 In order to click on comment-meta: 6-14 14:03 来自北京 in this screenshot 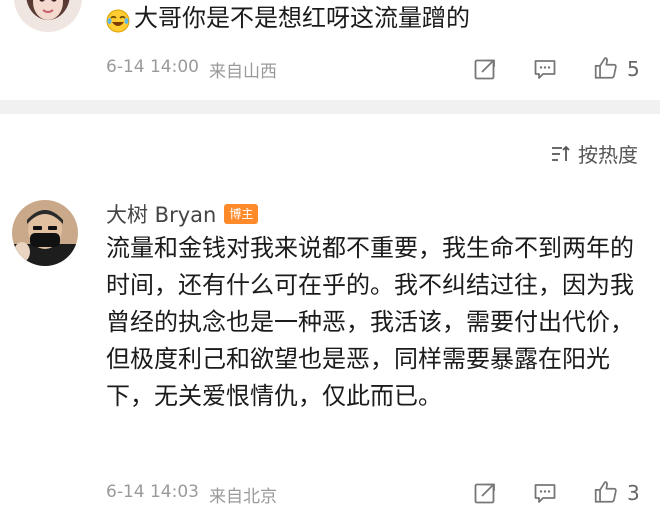, I will do `click(191, 493)`.